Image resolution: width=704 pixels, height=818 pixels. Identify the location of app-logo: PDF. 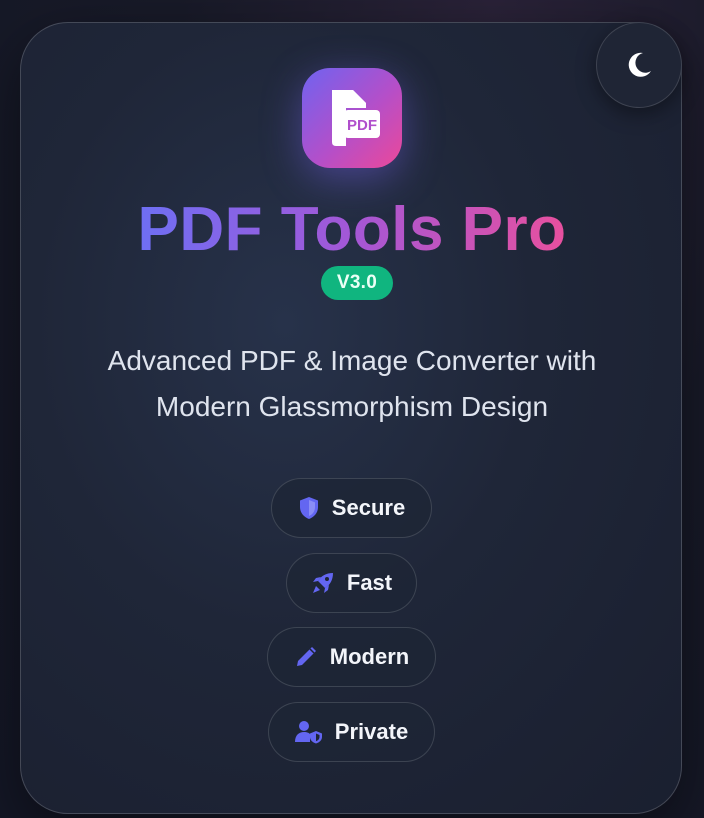
(352, 118).